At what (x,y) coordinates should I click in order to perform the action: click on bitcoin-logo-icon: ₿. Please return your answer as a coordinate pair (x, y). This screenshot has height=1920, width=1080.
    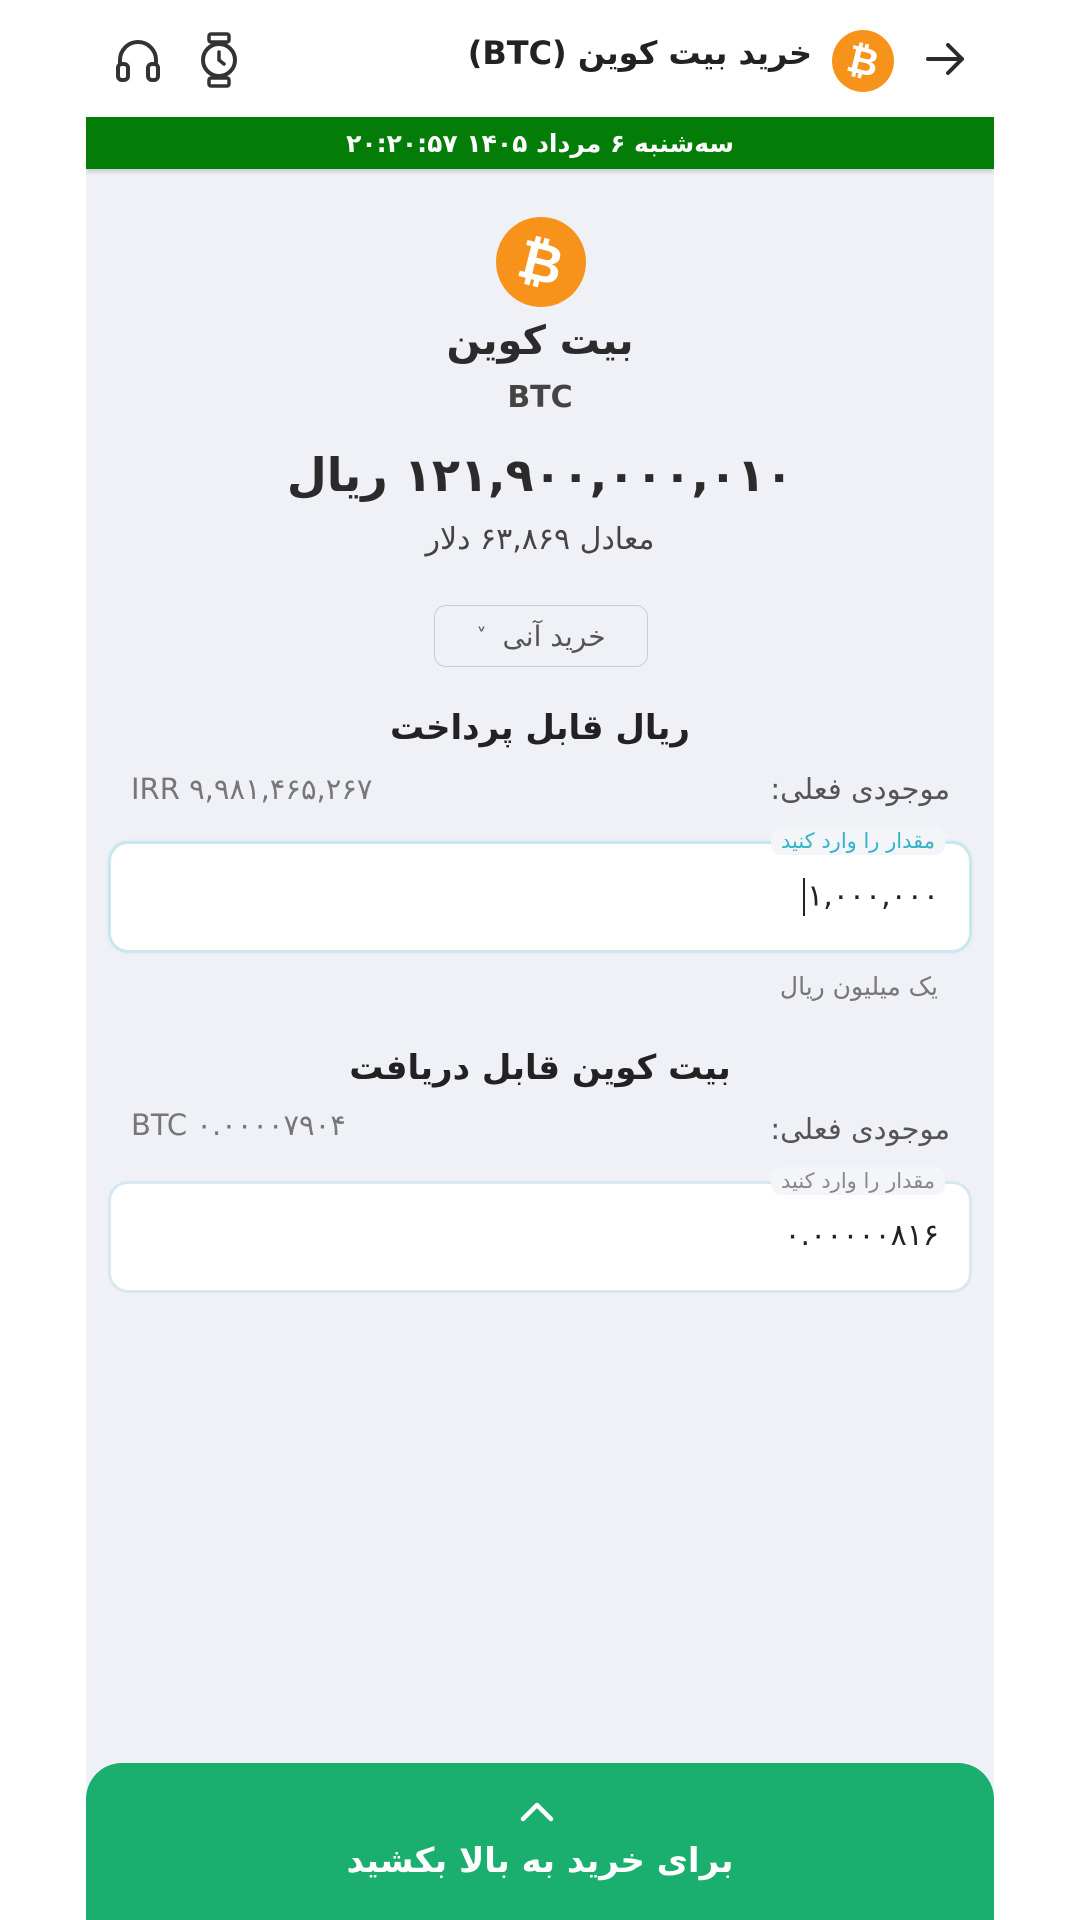
    Looking at the image, I should click on (541, 262).